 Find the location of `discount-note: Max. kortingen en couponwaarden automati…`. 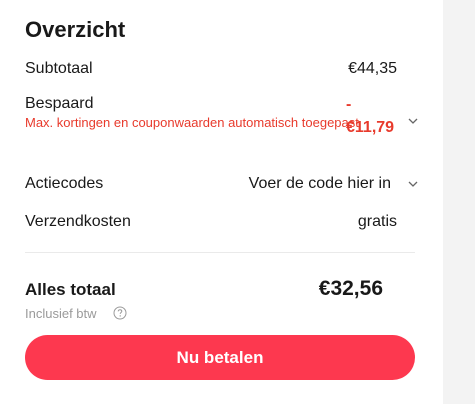

discount-note: Max. kortingen en couponwaarden automati… is located at coordinates (192, 122).